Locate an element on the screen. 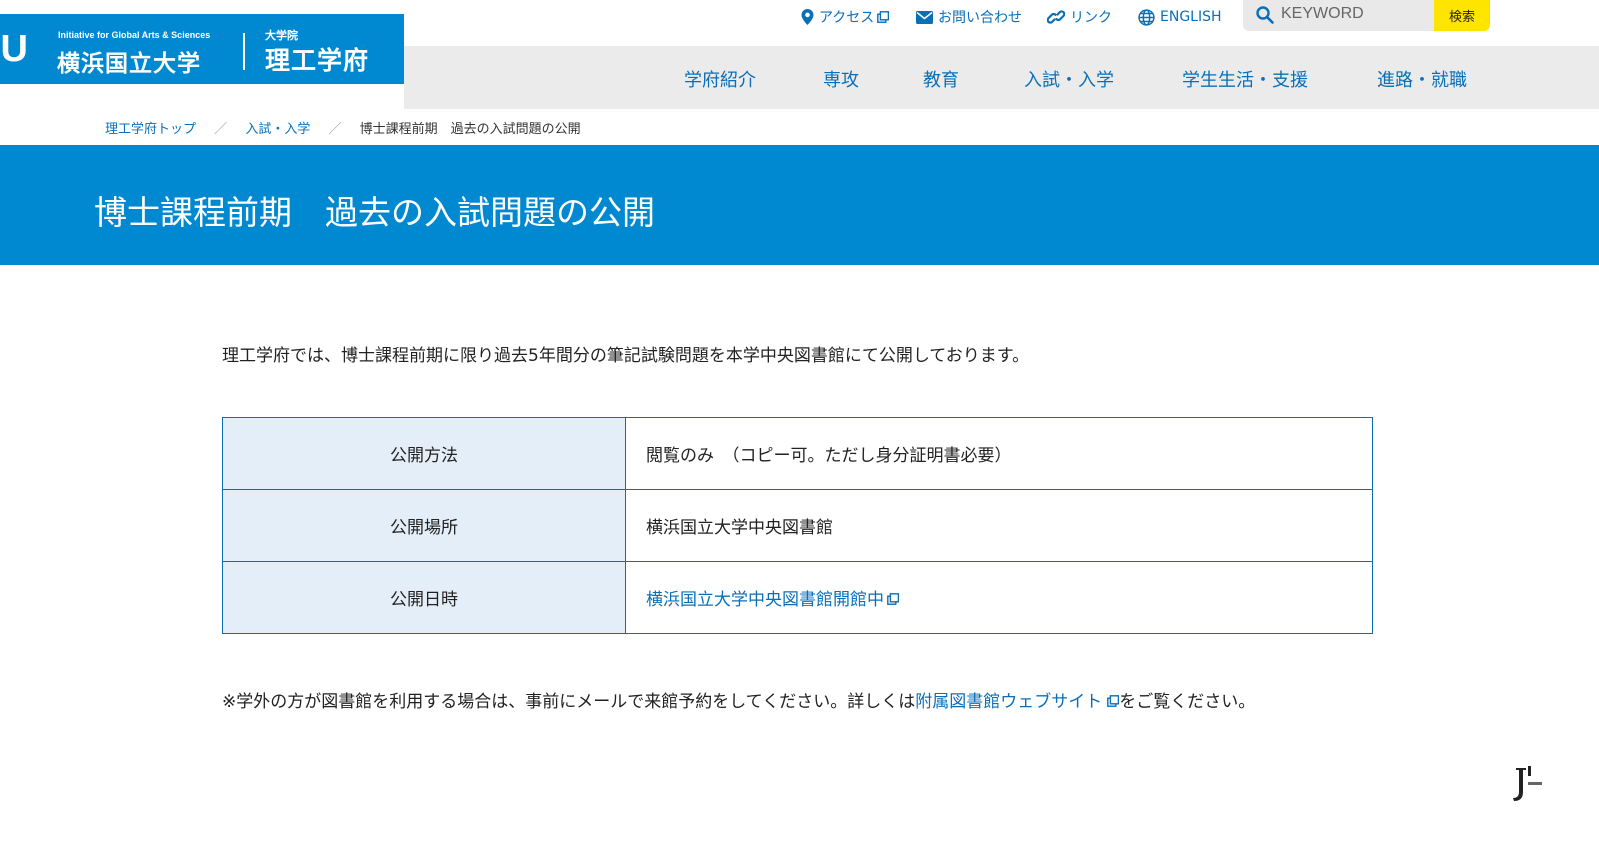 This screenshot has height=848, width=1599. logo-mark: IU is located at coordinates (14, 49).